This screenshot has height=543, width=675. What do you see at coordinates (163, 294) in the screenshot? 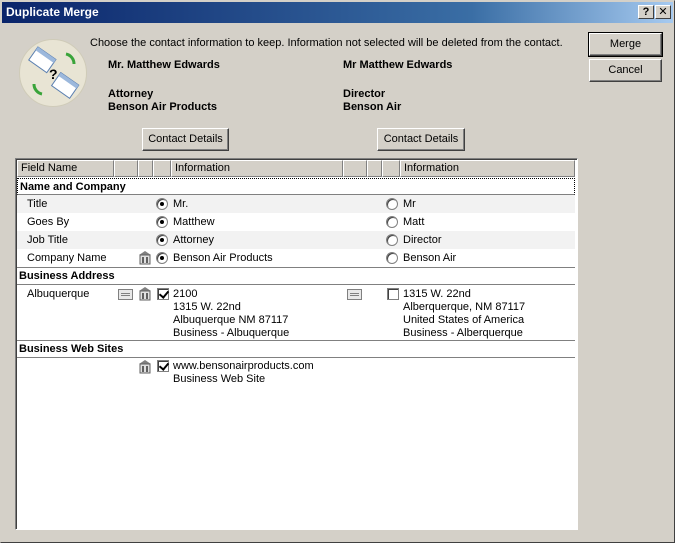
I see `left-address-checkbox` at bounding box center [163, 294].